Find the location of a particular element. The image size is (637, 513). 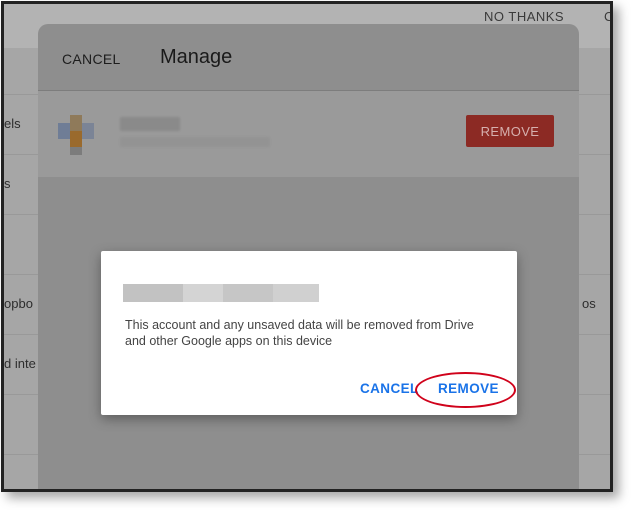

background-list-item-text: els is located at coordinates (12, 123).